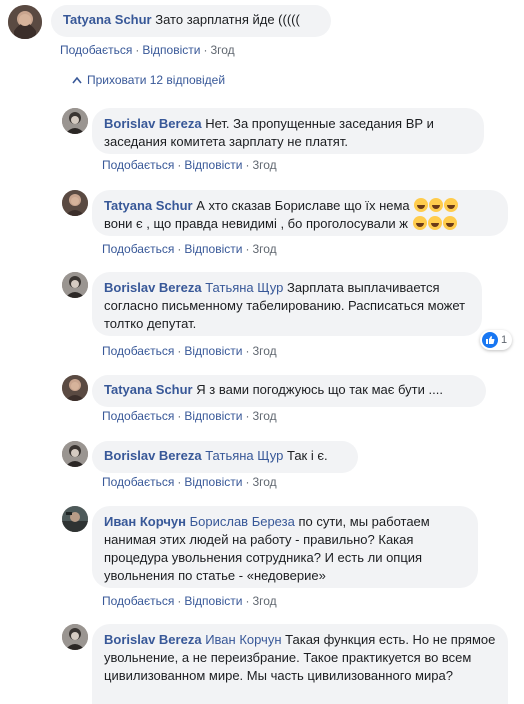  What do you see at coordinates (227, 19) in the screenshot?
I see `comment-text: Зато зарплатня йде (((((` at bounding box center [227, 19].